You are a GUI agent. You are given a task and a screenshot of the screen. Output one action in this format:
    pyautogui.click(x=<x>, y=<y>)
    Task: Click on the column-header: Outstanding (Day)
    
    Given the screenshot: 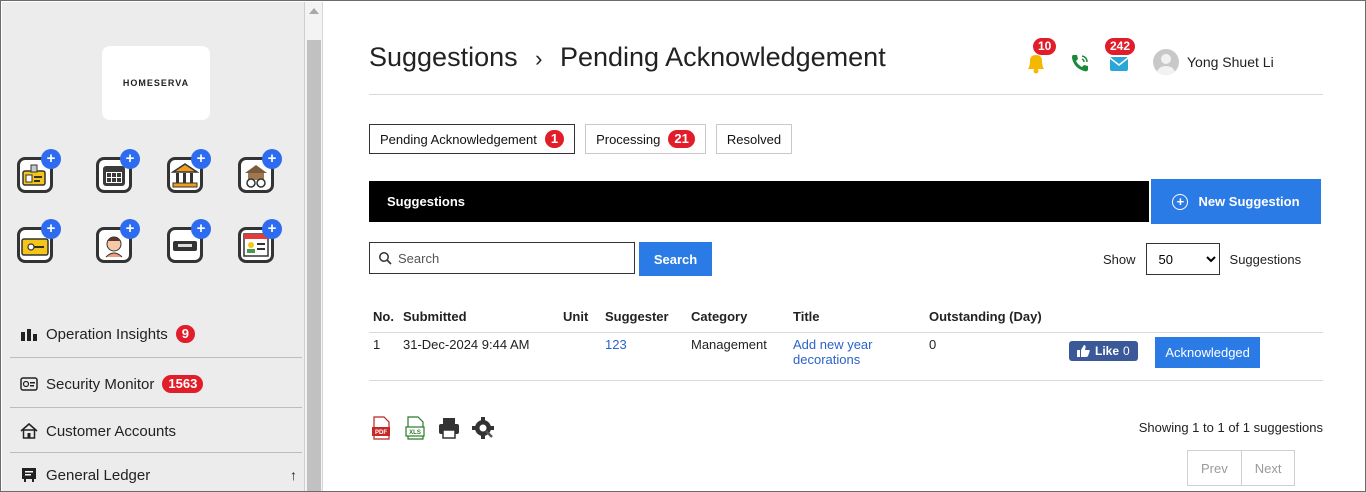 What is the action you would take?
    pyautogui.click(x=995, y=317)
    